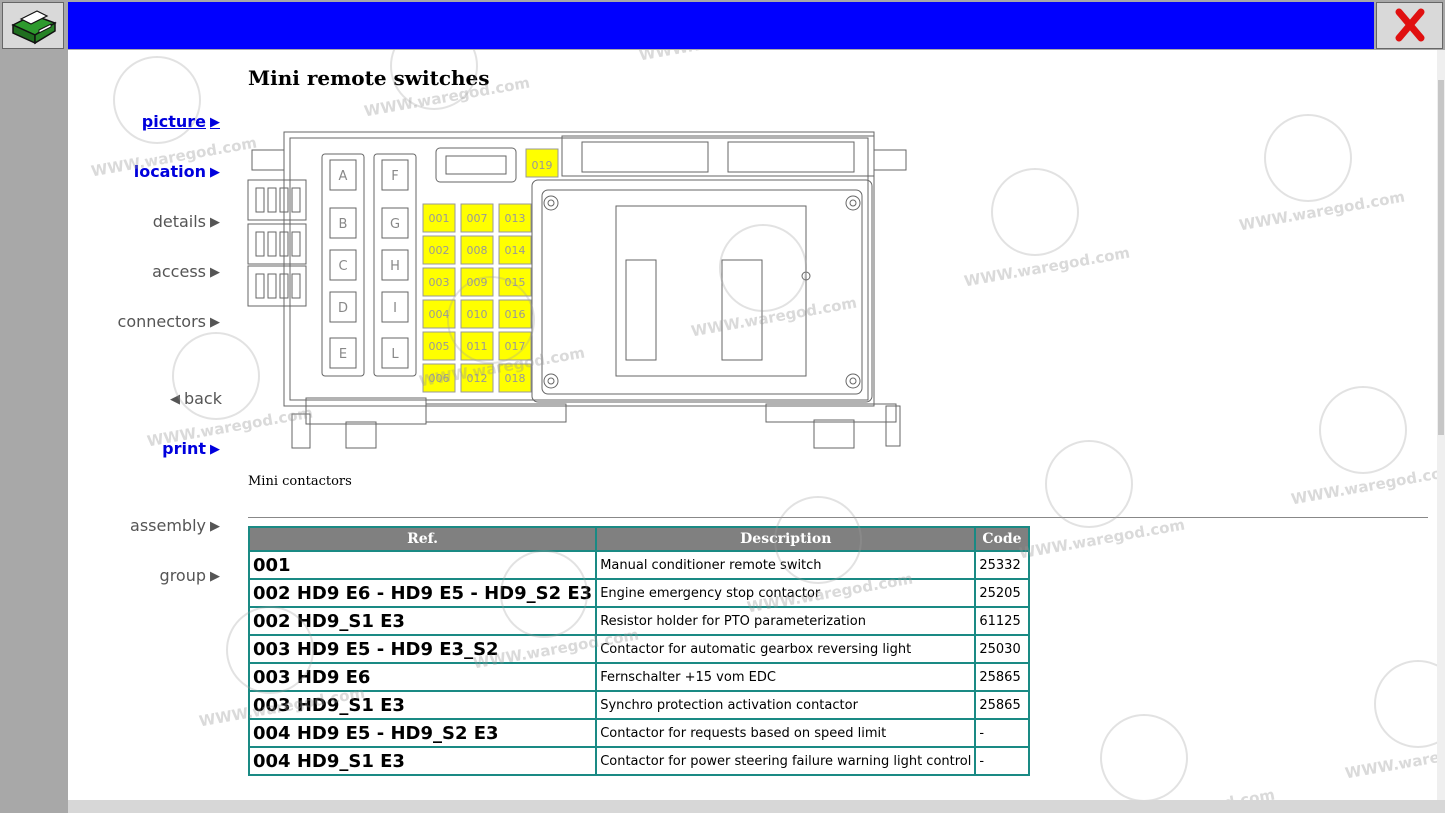  I want to click on mini-switch-label: 004, so click(439, 314).